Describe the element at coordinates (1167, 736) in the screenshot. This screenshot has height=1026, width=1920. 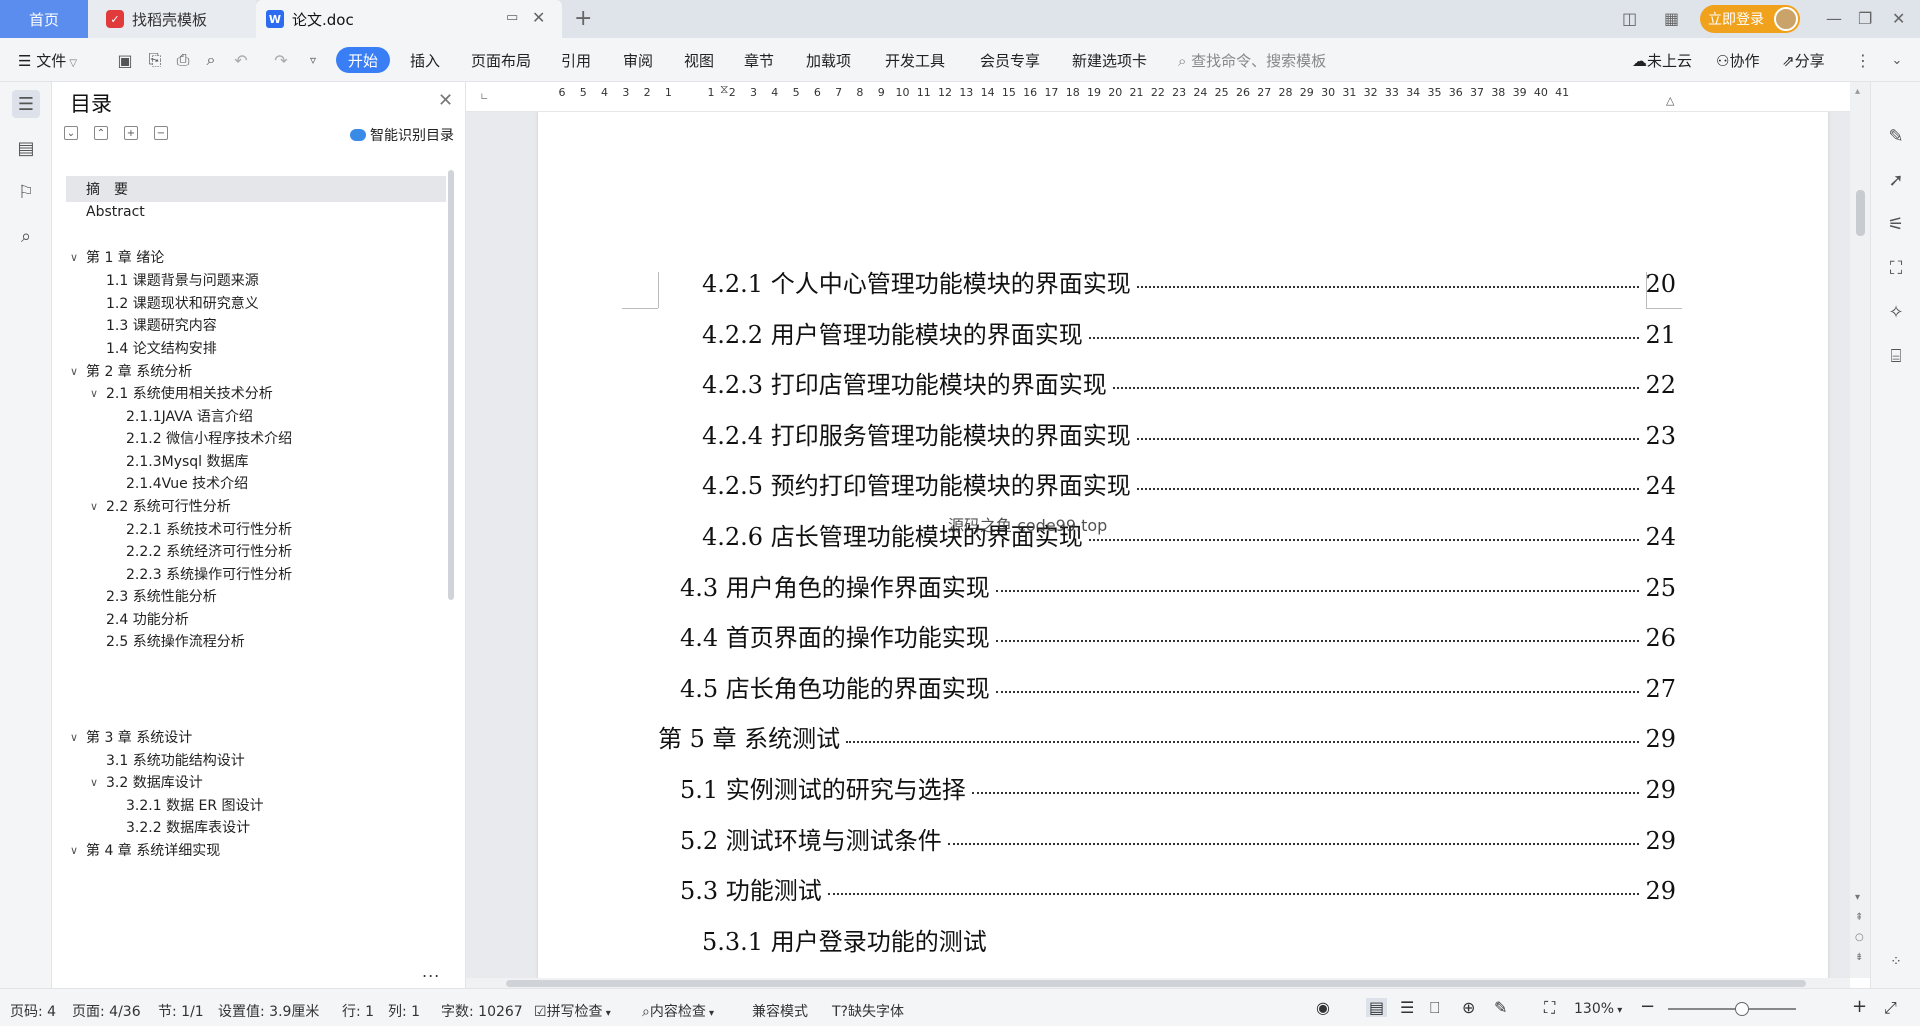
I see `doc-toc-line: 第 5 章 系统测试 29` at that location.